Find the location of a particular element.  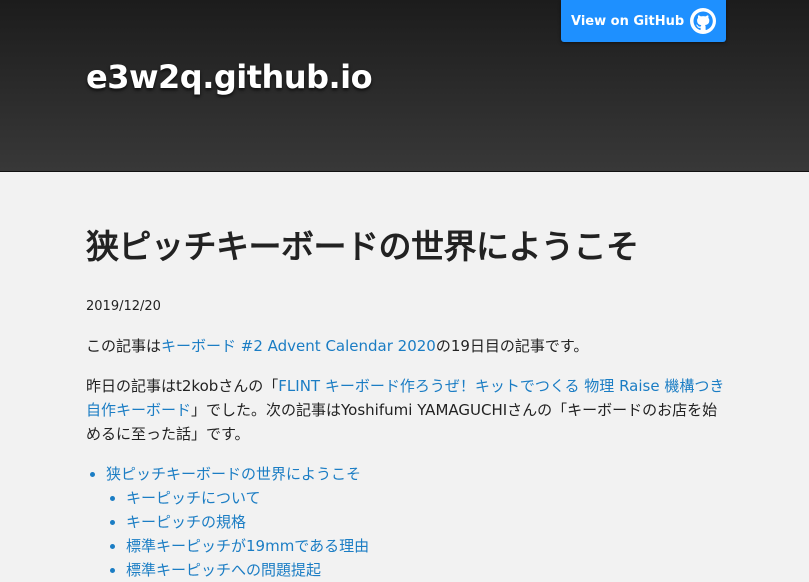

toc-link-problem: 標準キーピッチへの問題提起 is located at coordinates (223, 570).